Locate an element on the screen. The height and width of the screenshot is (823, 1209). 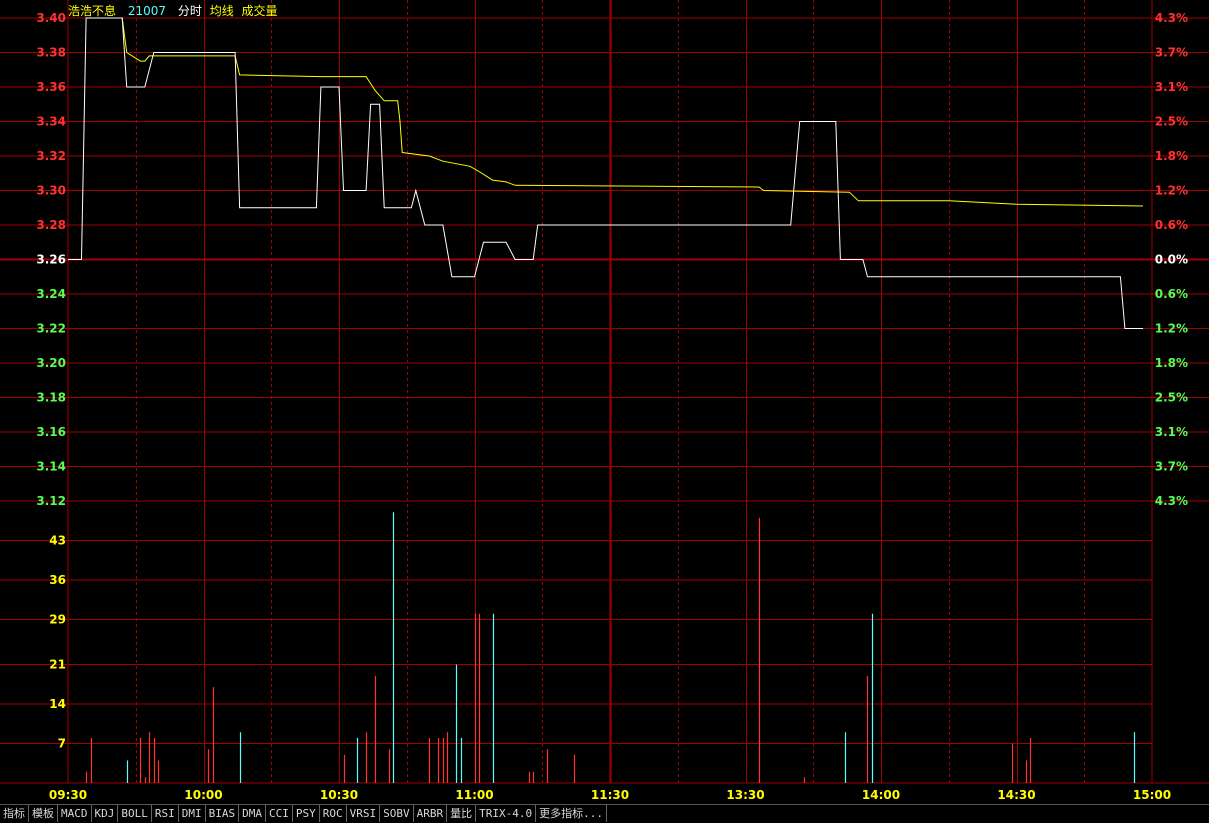
time-tick-label: 11:30 is located at coordinates (610, 795).